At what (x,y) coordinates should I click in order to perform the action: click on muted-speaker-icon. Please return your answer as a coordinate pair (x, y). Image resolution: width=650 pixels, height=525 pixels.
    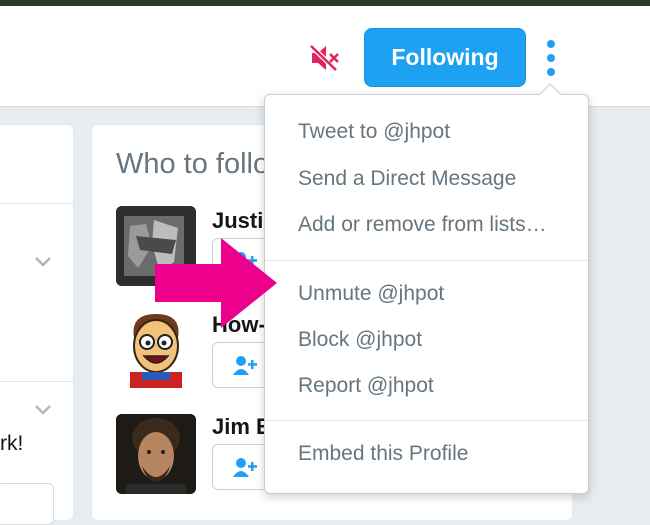
    Looking at the image, I should click on (324, 58).